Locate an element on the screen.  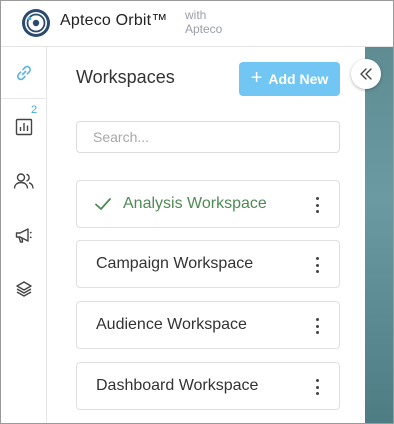
background-area is located at coordinates (379, 235).